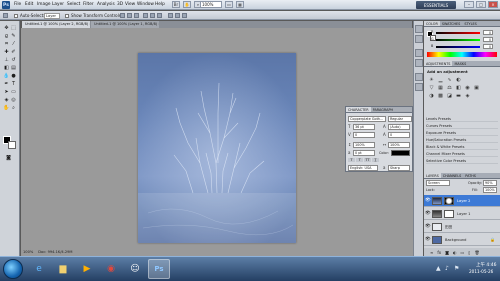  What do you see at coordinates (364, 153) in the screenshot?
I see `baseline-field: 0 pt` at bounding box center [364, 153].